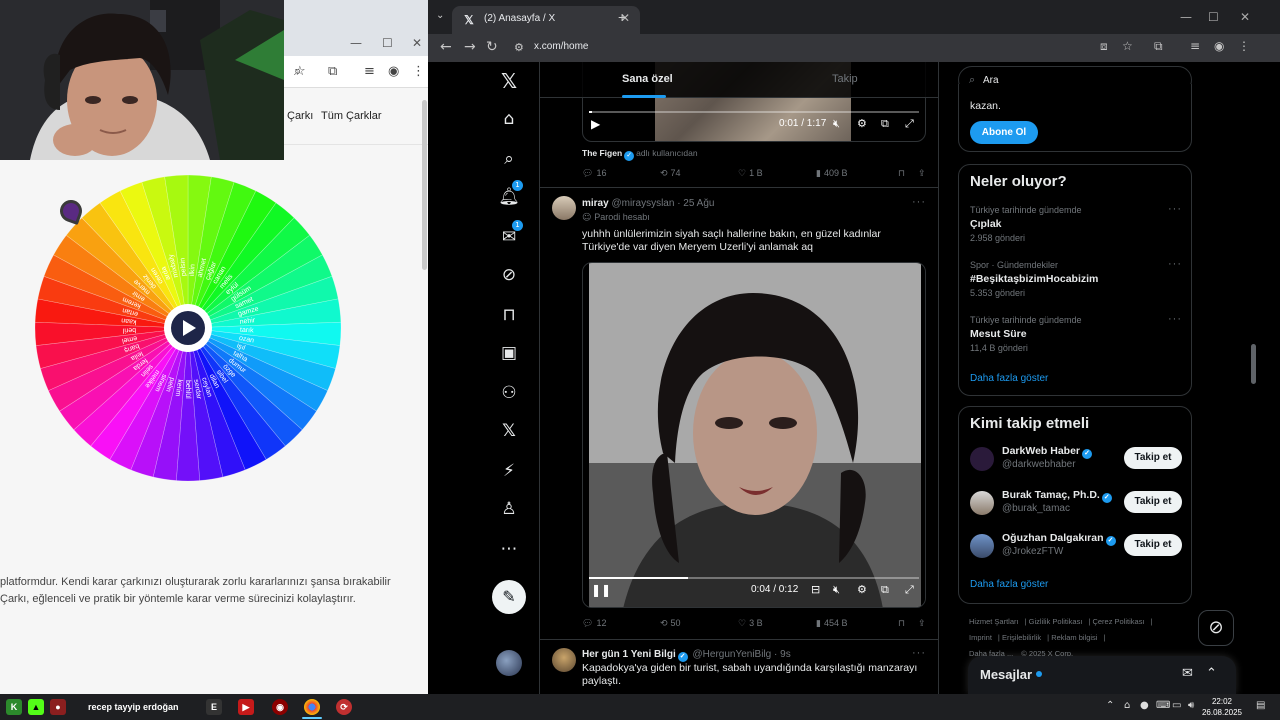 This screenshot has width=1280, height=720. Describe the element at coordinates (1076, 460) in the screenshot. I see `suggested-account: DarkWeb Haber ✓ @darkwebhaber Takip et` at that location.